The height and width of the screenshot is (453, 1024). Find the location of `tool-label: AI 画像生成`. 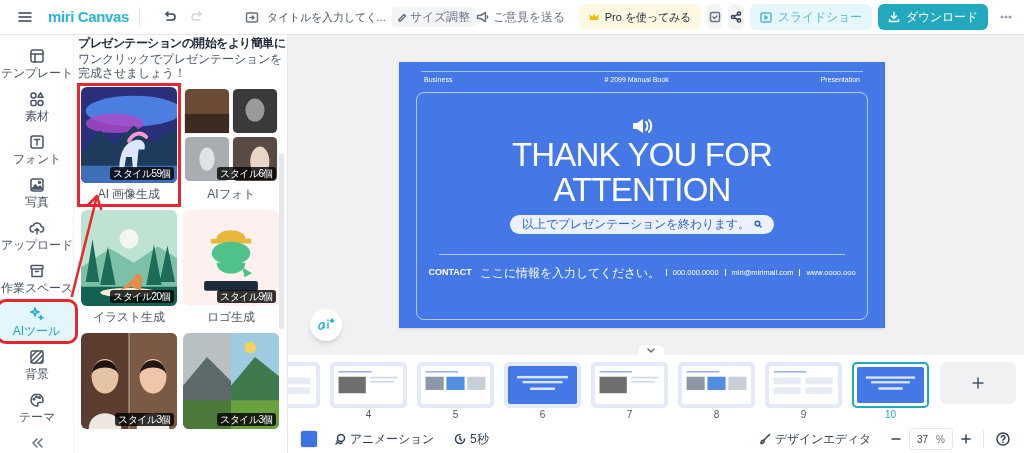

tool-label: AI 画像生成 is located at coordinates (129, 194).